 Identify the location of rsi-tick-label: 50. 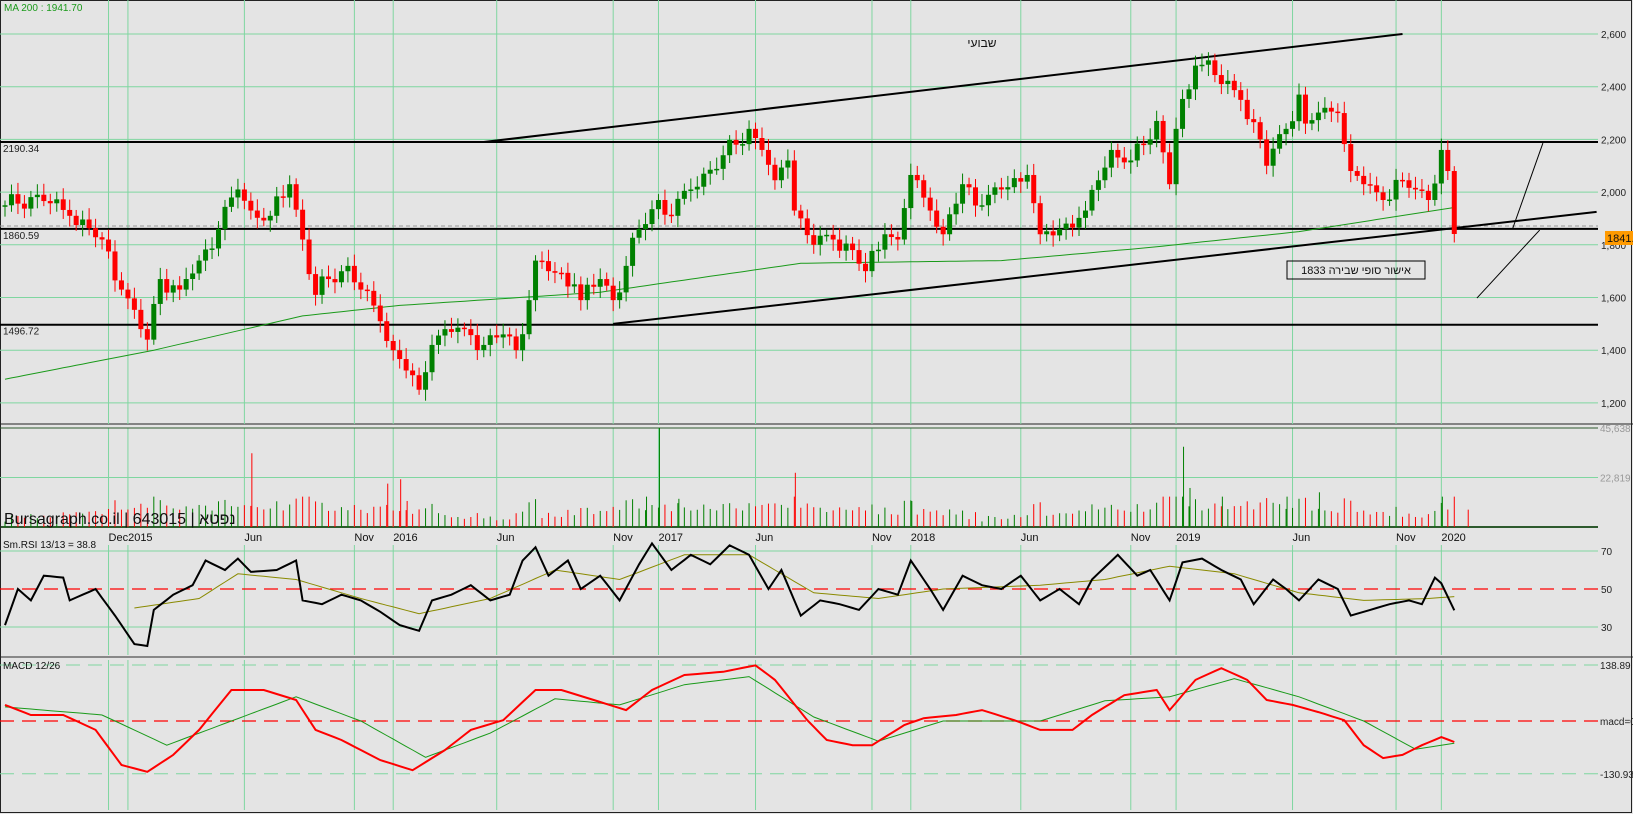
(1607, 590).